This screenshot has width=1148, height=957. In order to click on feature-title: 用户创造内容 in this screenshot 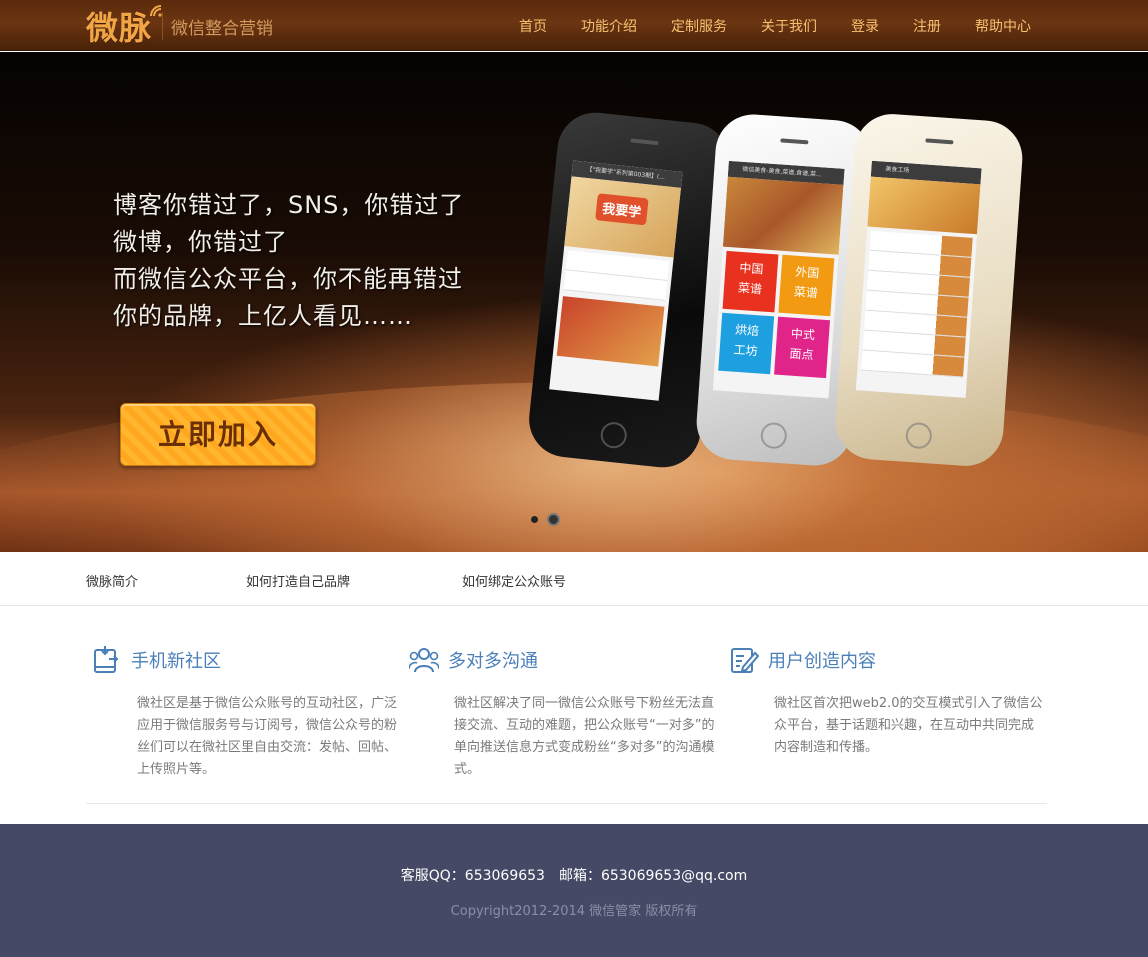, I will do `click(822, 661)`.